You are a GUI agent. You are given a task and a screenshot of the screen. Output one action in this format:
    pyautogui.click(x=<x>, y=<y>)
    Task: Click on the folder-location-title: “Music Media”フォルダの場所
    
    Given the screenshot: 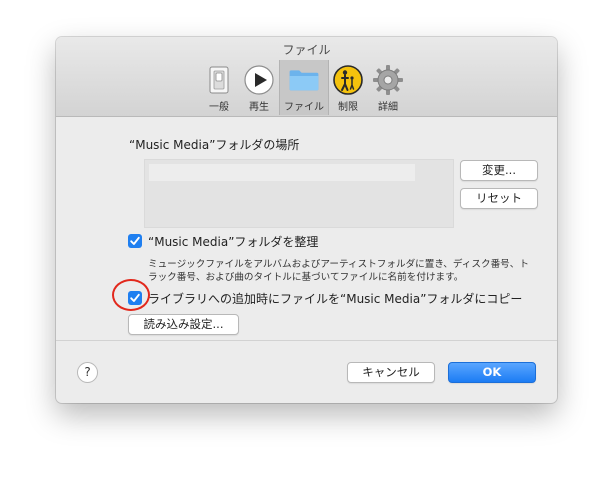 What is the action you would take?
    pyautogui.click(x=214, y=145)
    